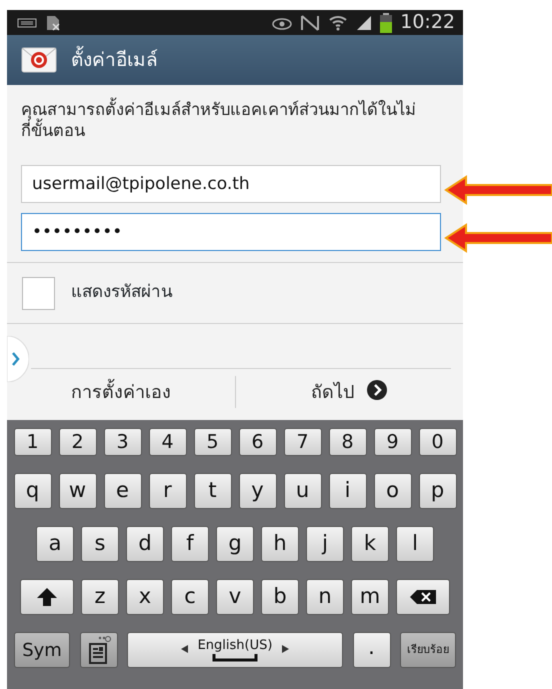  What do you see at coordinates (349, 392) in the screenshot?
I see `next-button: ถัดไป` at bounding box center [349, 392].